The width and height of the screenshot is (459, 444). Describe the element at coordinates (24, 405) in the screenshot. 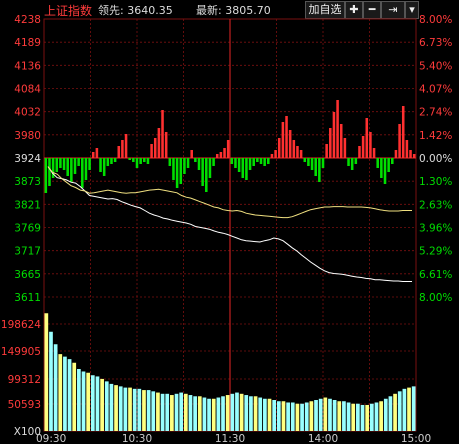

I see `volume-tick-label: 50593` at that location.